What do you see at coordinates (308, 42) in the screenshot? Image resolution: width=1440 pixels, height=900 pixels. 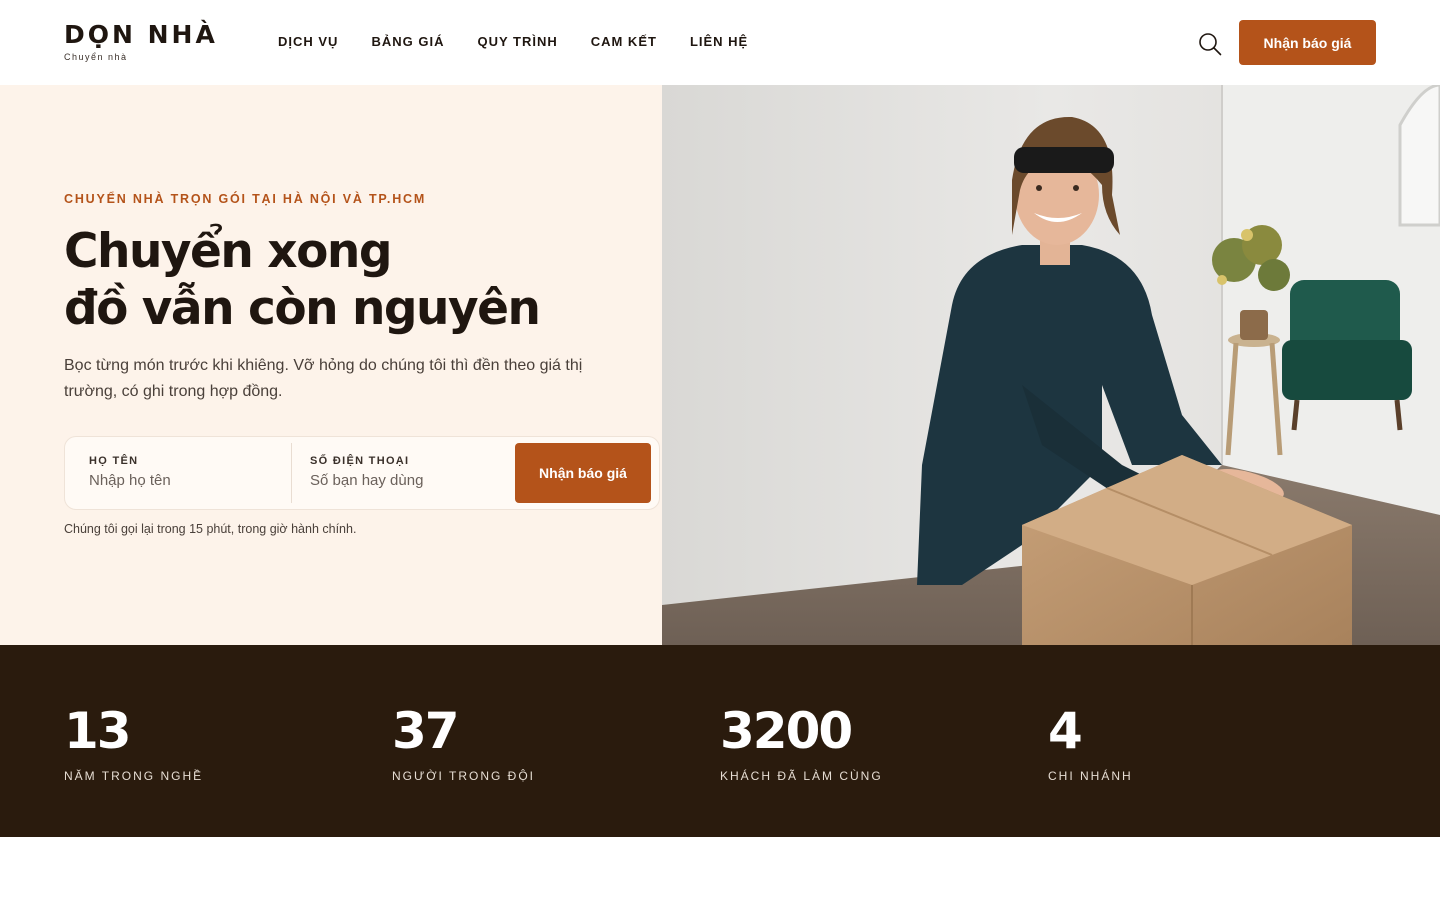 I see `nav-item-services: DỊCH VỤ` at bounding box center [308, 42].